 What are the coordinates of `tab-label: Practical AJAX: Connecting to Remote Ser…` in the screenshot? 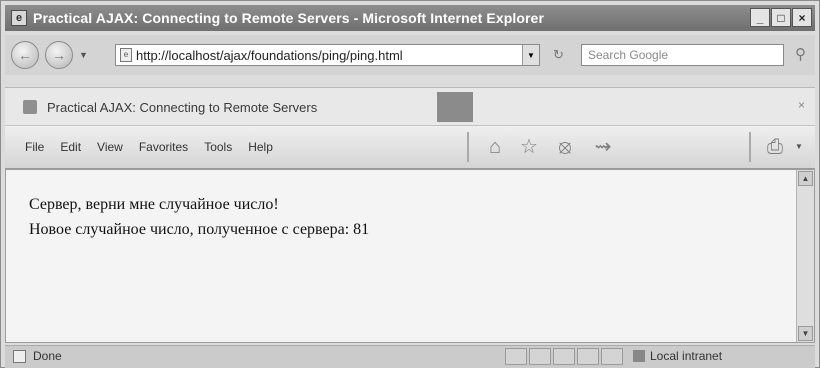 It's located at (182, 107).